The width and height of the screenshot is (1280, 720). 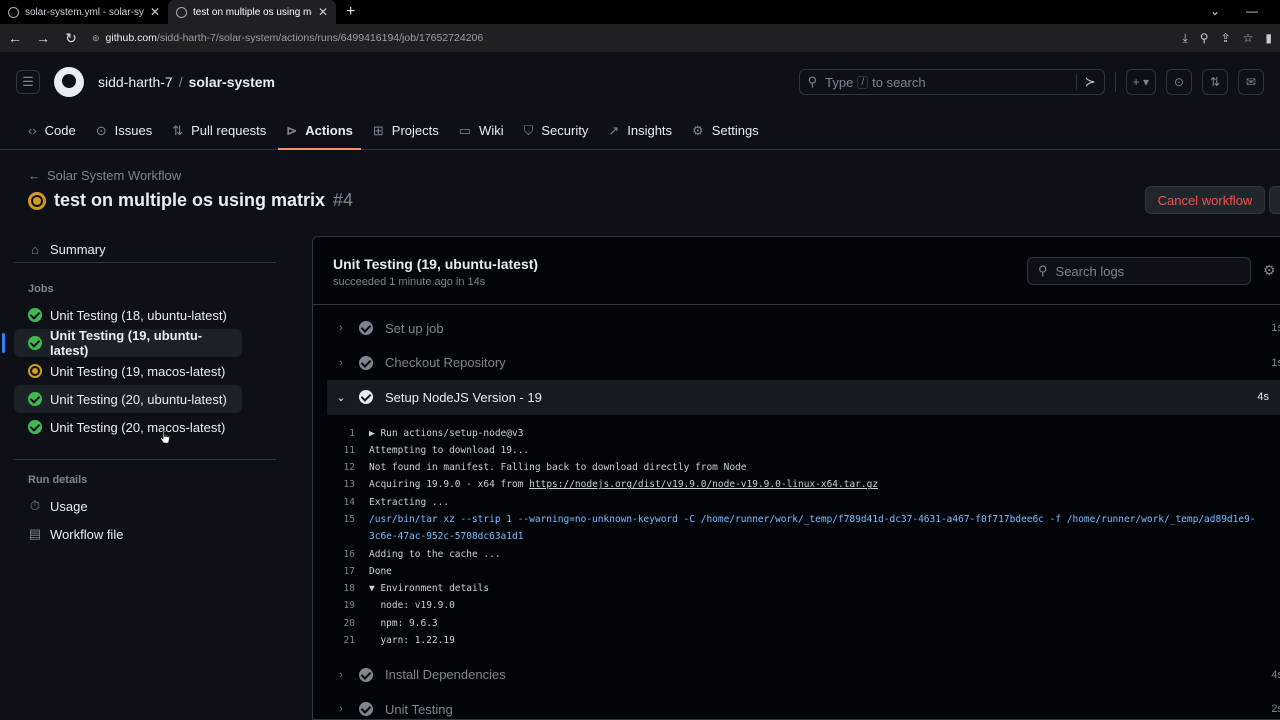 I want to click on log-line: 1 ▶ Run actions/setup-node@v3, so click(x=796, y=433).